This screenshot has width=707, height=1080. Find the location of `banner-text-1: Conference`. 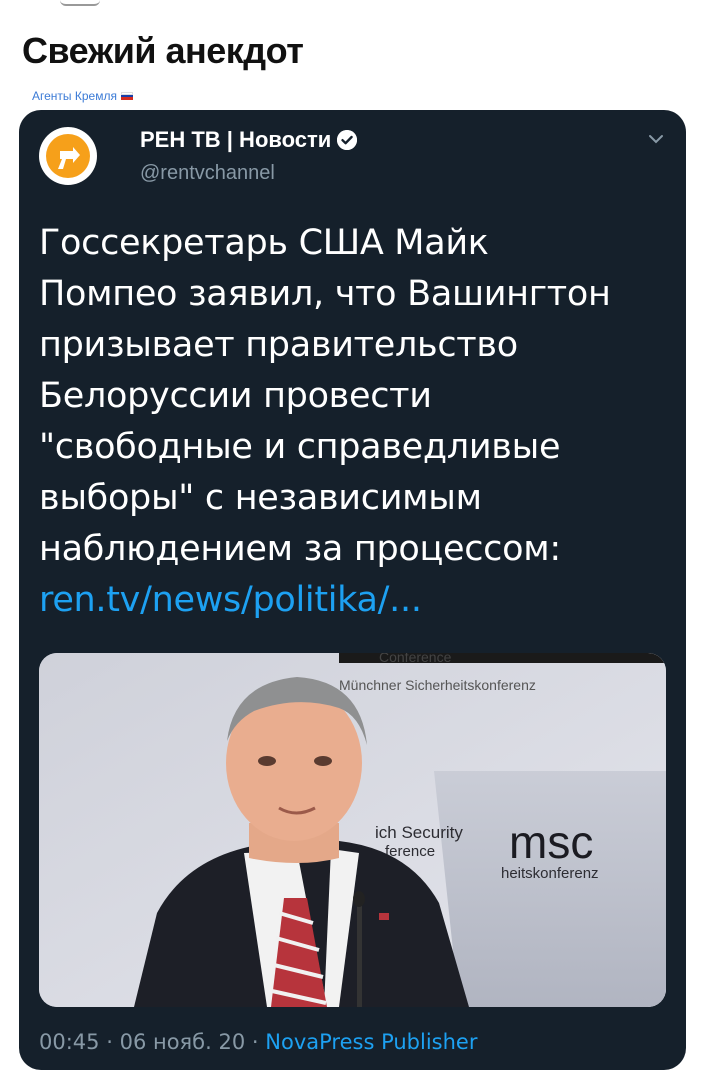

banner-text-1: Conference is located at coordinates (415, 659).